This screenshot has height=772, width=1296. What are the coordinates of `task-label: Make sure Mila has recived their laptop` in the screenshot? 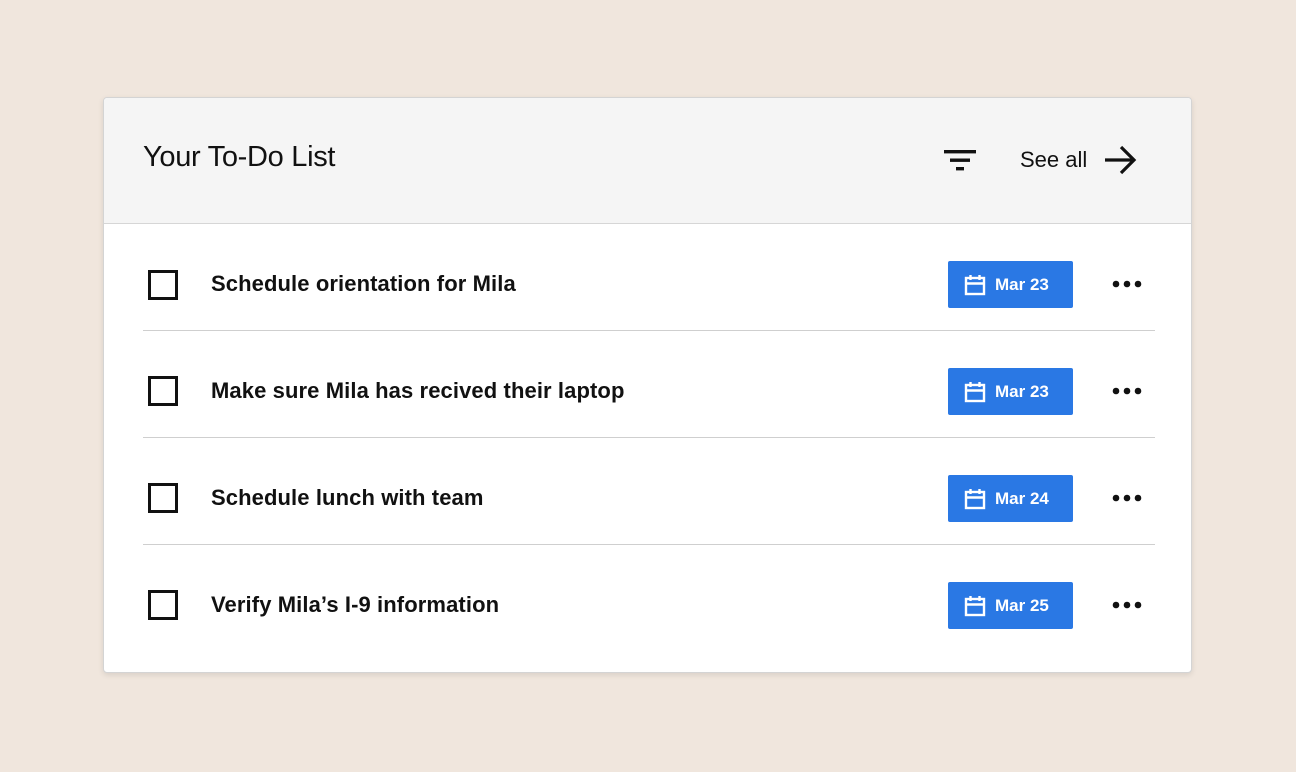 It's located at (418, 390).